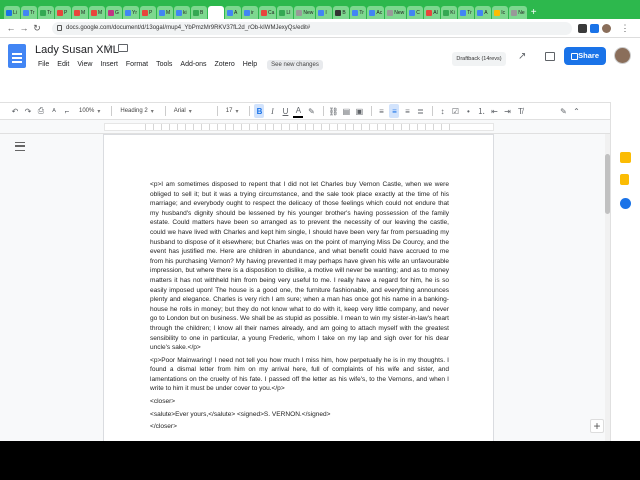 This screenshot has height=480, width=640. Describe the element at coordinates (190, 111) in the screenshot. I see `font-select: Arial` at that location.